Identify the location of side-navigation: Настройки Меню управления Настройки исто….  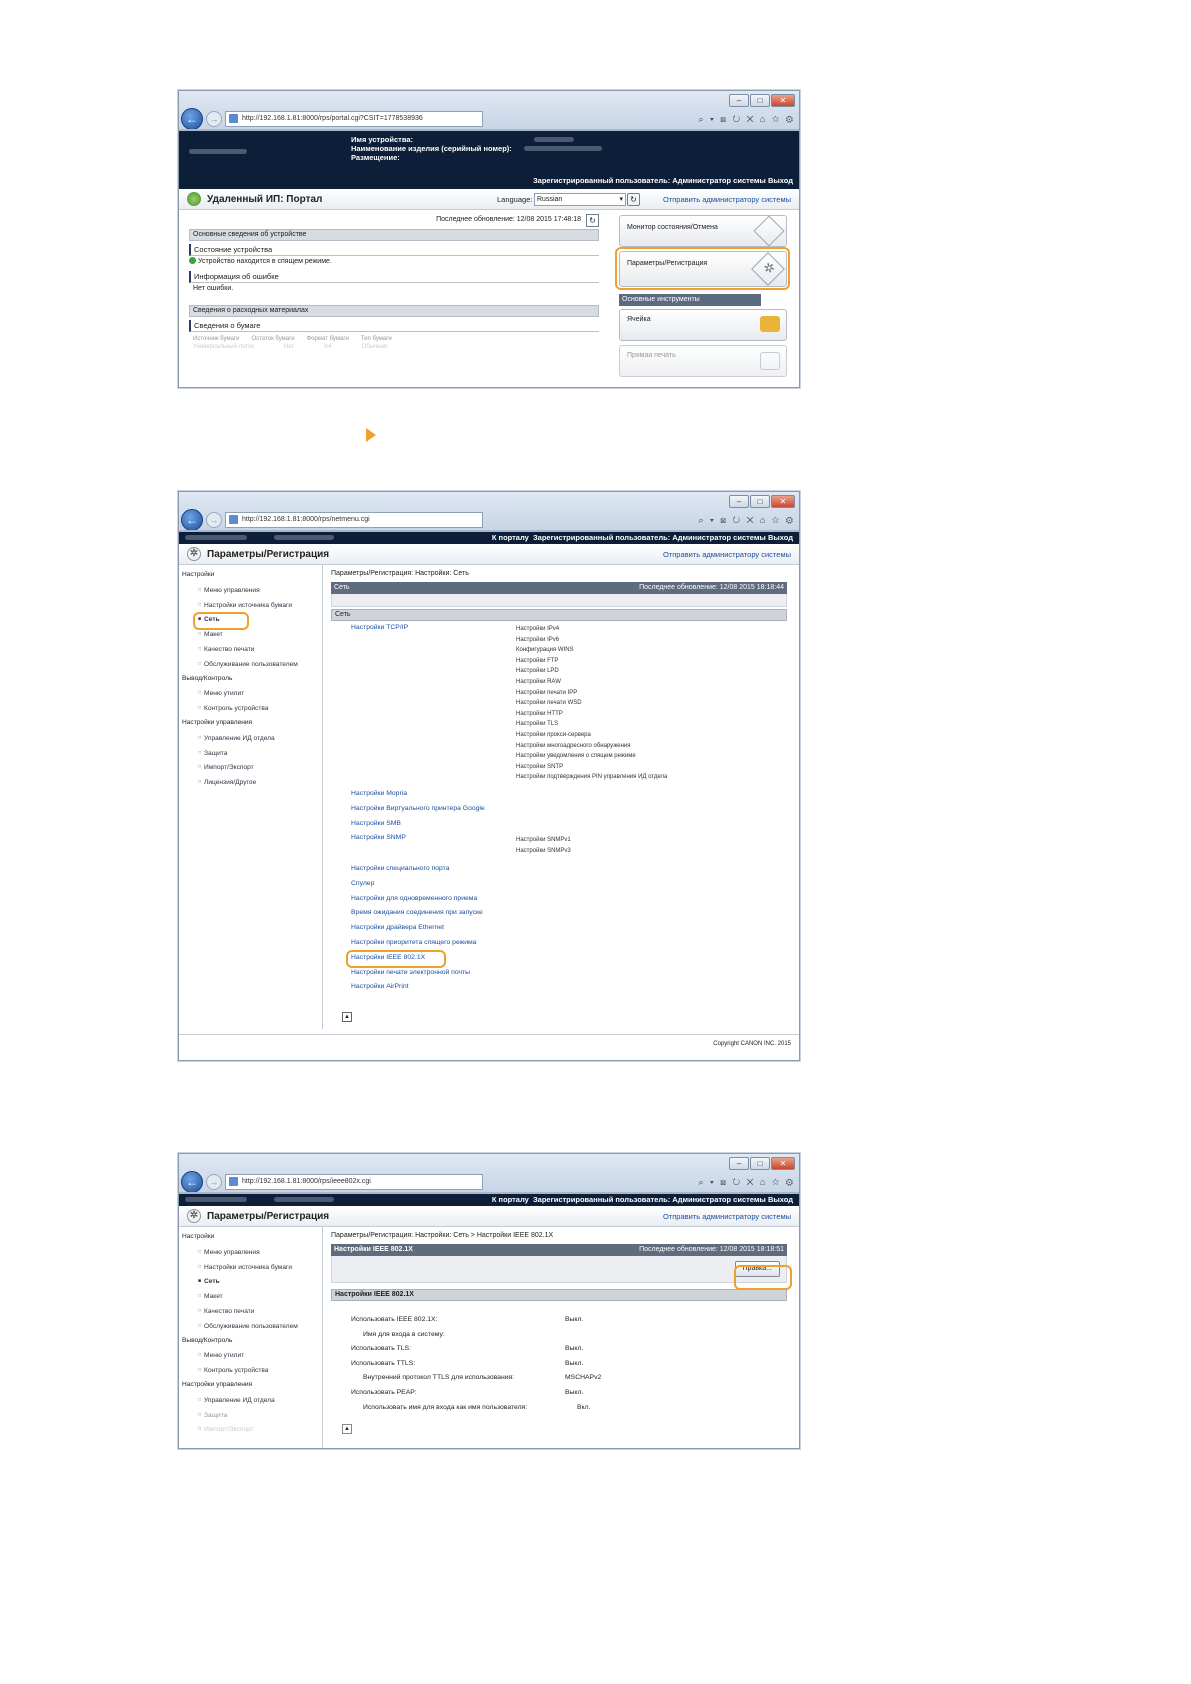
(250, 1333).